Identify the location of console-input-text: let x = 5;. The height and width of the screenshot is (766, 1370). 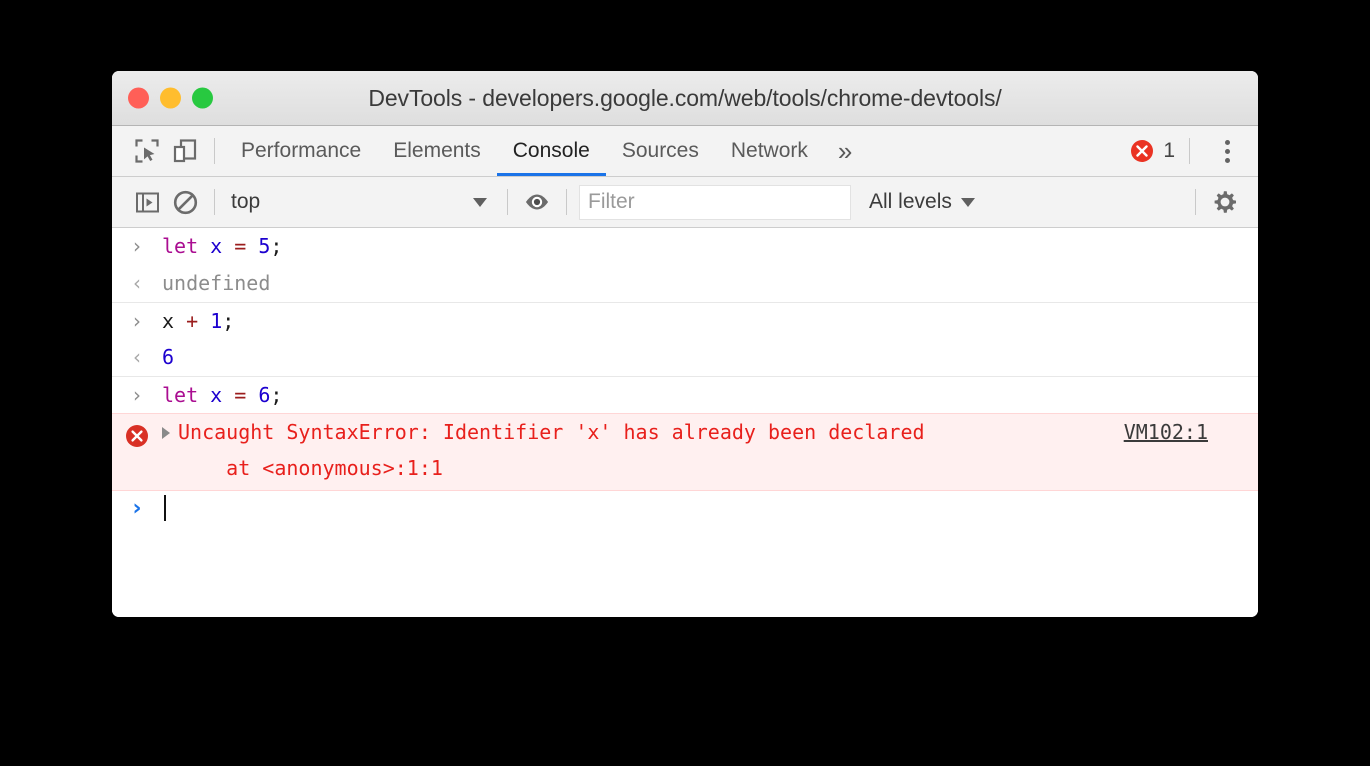
(222, 246).